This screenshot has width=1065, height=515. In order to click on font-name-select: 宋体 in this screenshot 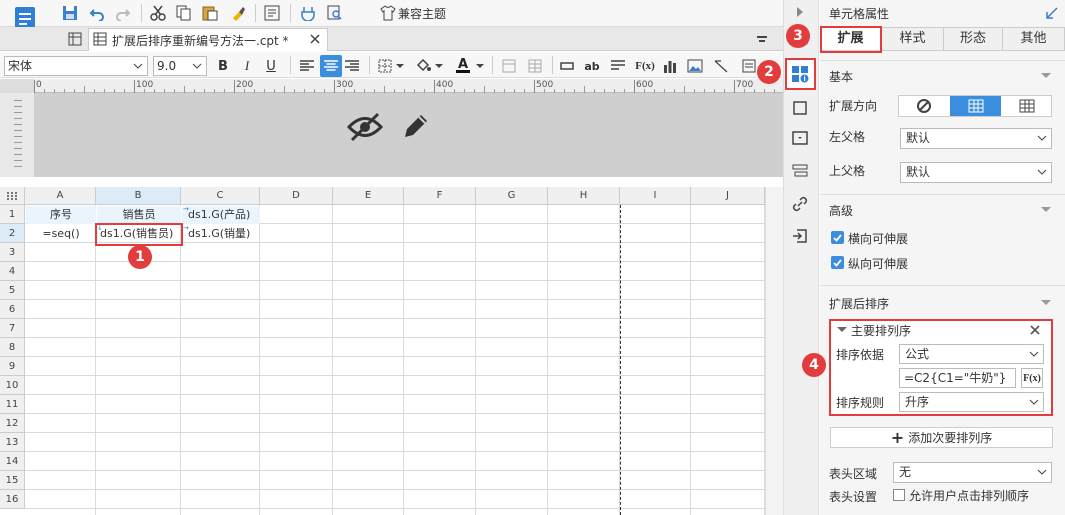, I will do `click(76, 66)`.